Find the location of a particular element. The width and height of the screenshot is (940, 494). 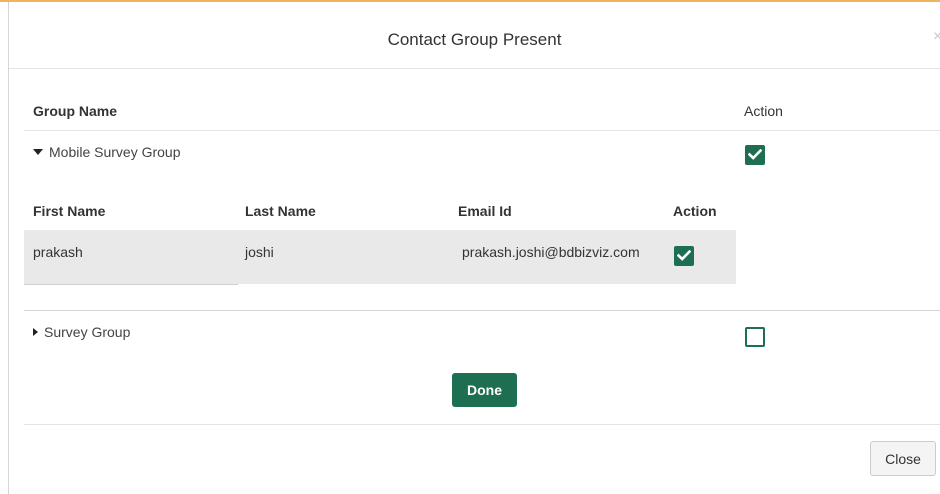

modal-left-border is located at coordinates (8, 248).